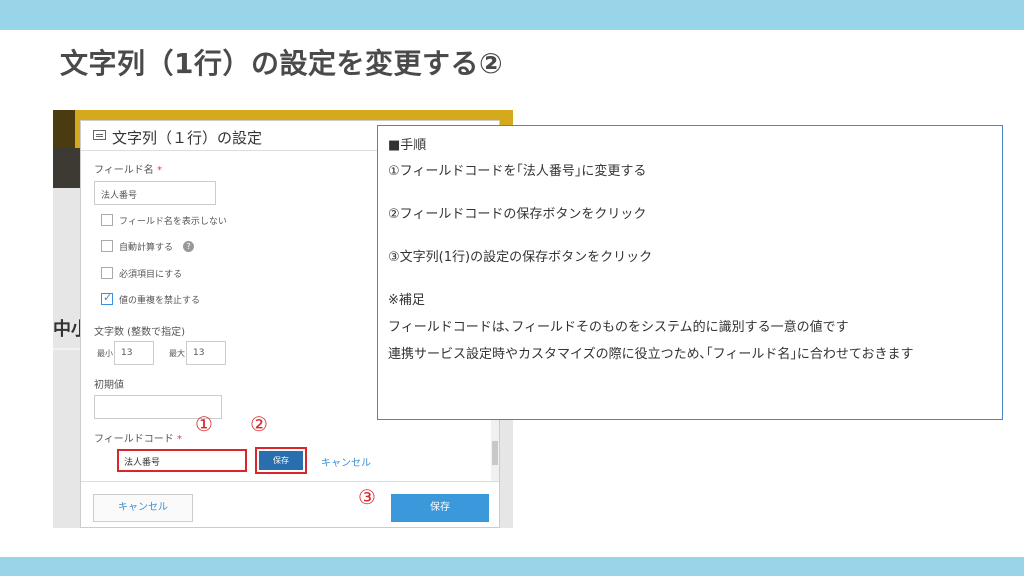 The width and height of the screenshot is (1024, 576). What do you see at coordinates (182, 460) in the screenshot?
I see `field-code-input: 法人番号` at bounding box center [182, 460].